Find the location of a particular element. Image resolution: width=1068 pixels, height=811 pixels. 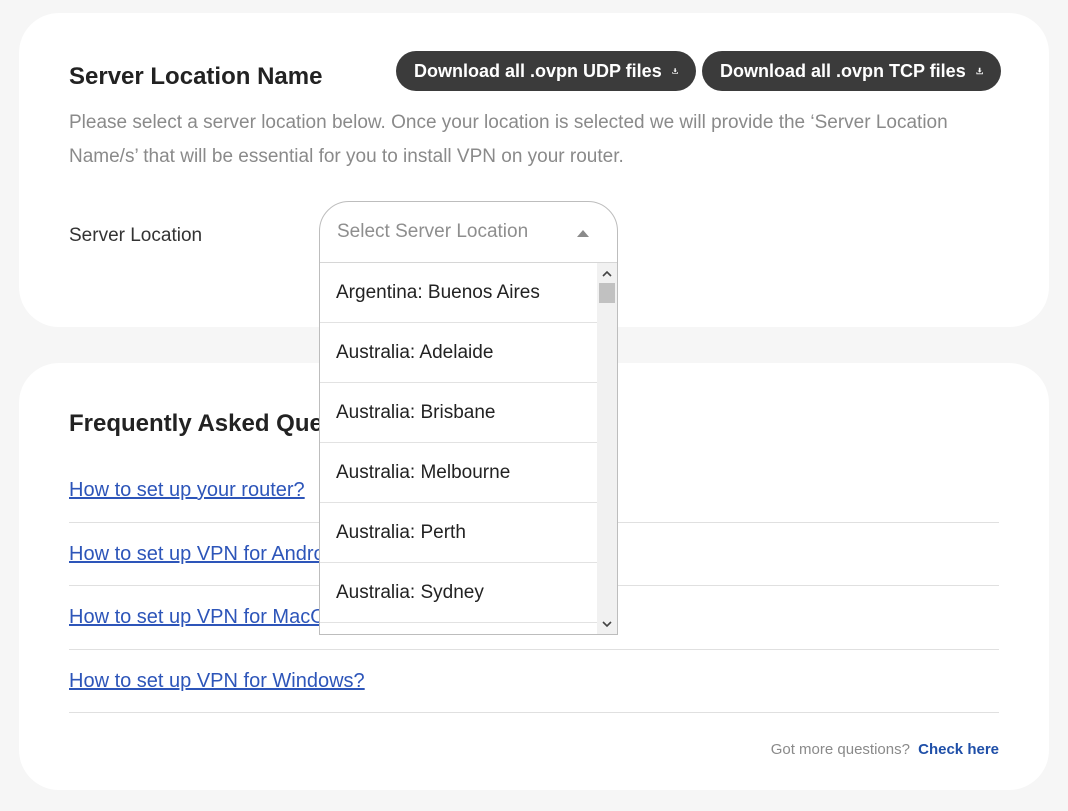

faq-link-windows: How to set up VPN for Windows? is located at coordinates (217, 681).